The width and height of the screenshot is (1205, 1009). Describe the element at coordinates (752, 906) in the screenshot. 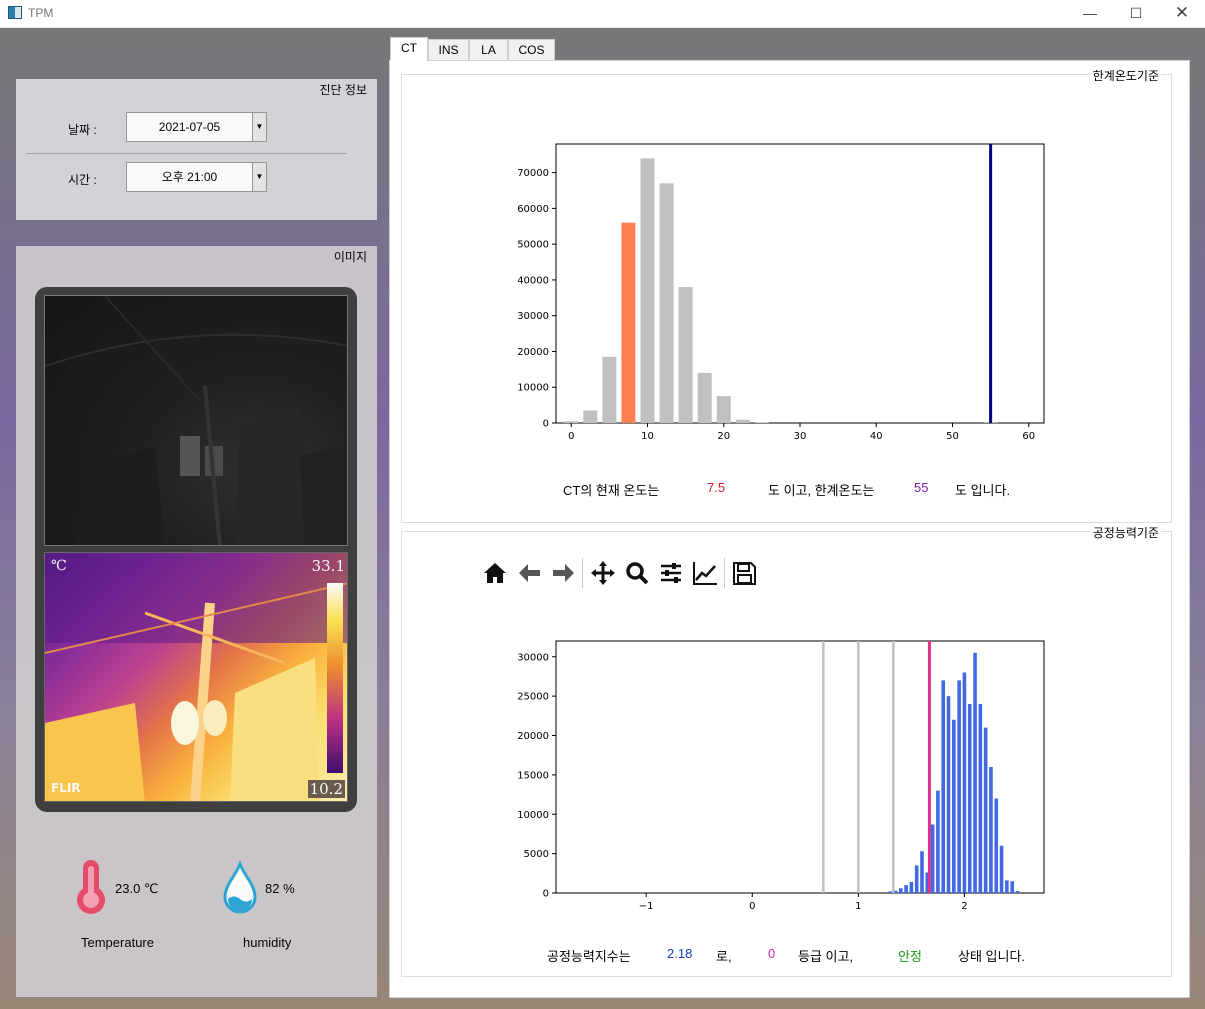

I see `x-tick-label: 0` at that location.